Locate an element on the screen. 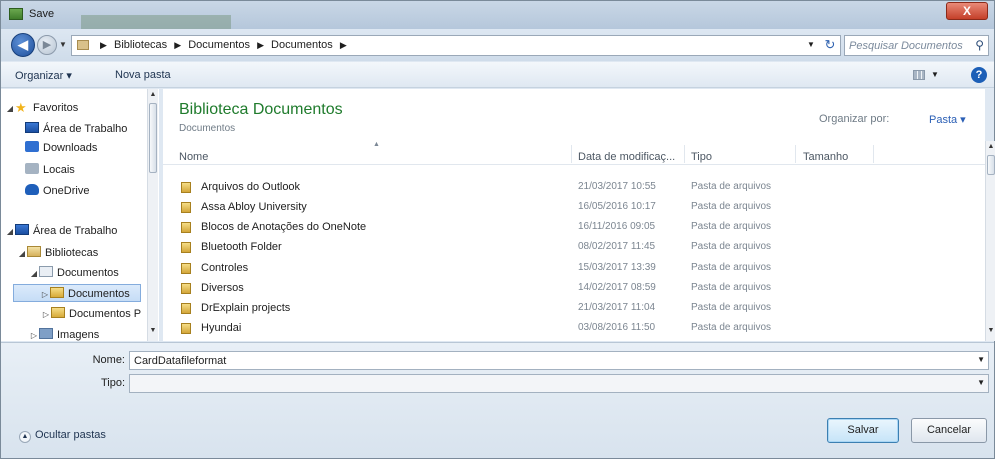 Image resolution: width=995 pixels, height=459 pixels. nav-item-onedrive: OneDrive is located at coordinates (57, 191).